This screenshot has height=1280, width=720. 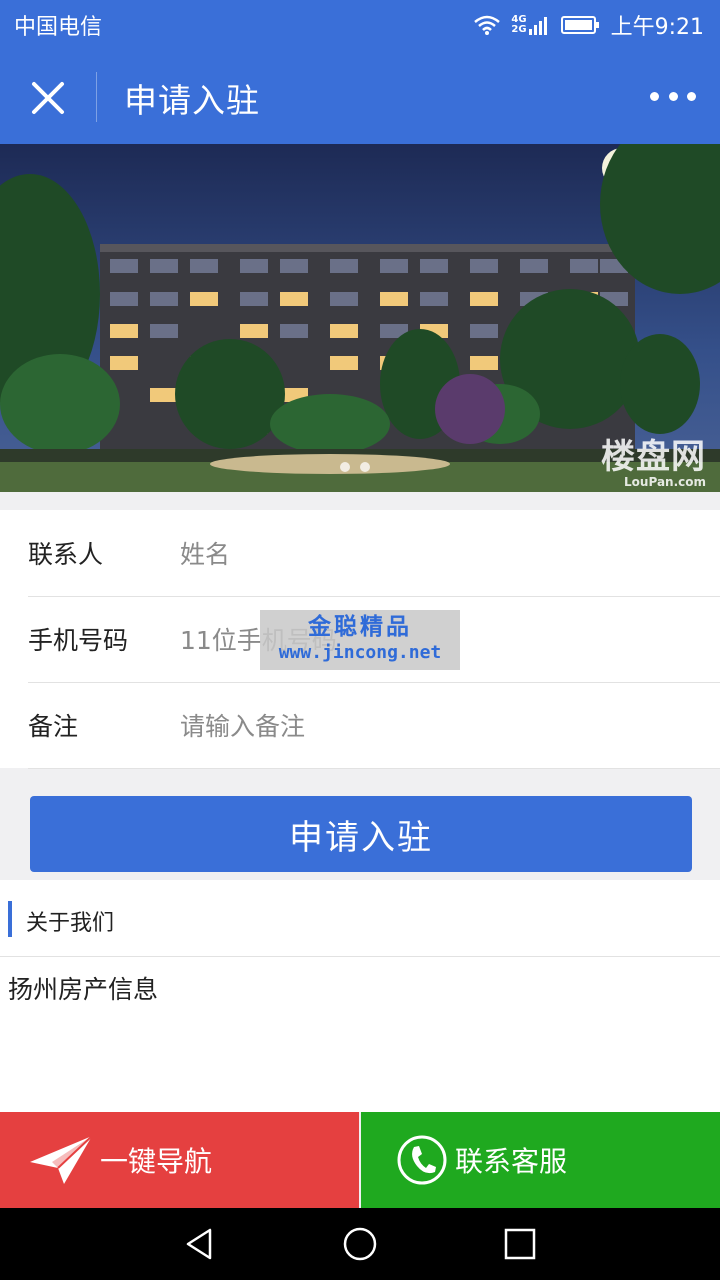 What do you see at coordinates (422, 1160) in the screenshot?
I see `phone-icon` at bounding box center [422, 1160].